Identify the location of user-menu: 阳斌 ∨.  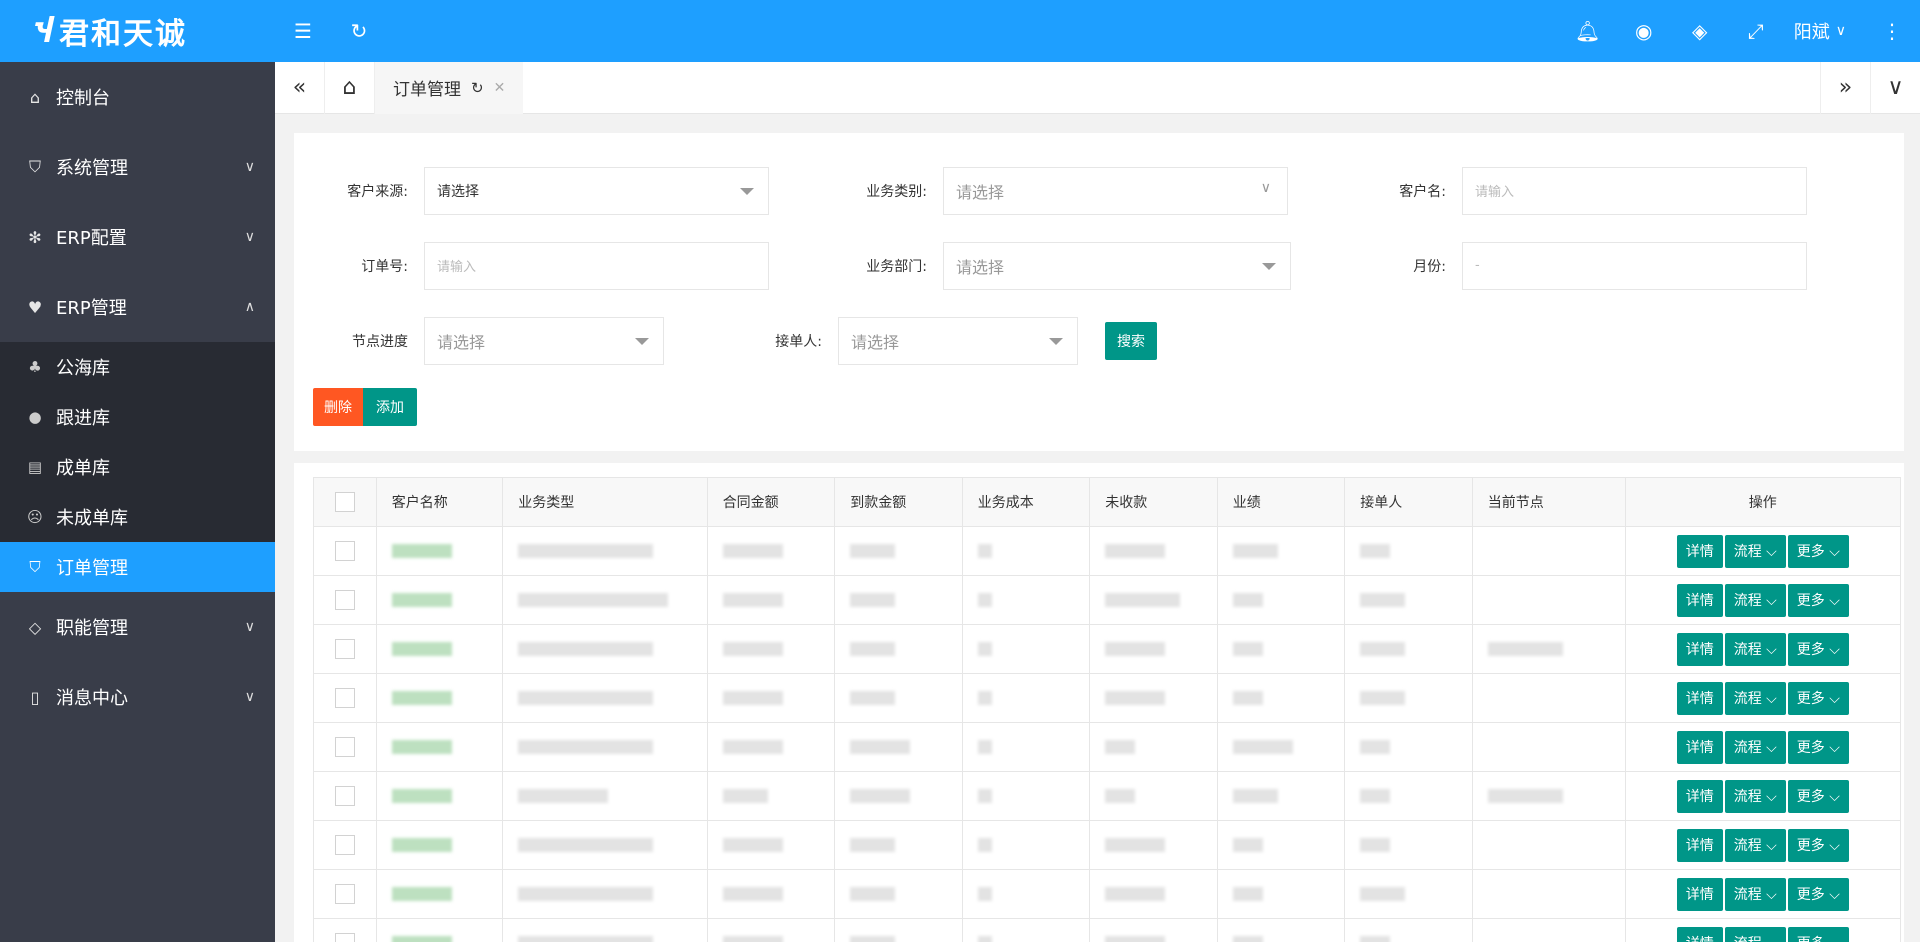
(1824, 31).